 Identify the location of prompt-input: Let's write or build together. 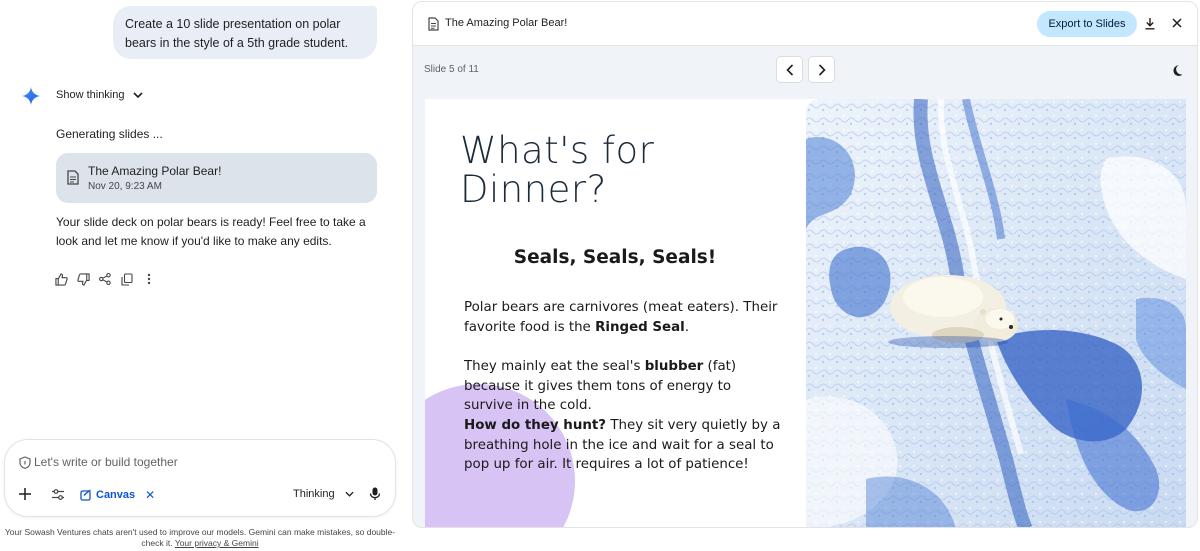
(106, 462).